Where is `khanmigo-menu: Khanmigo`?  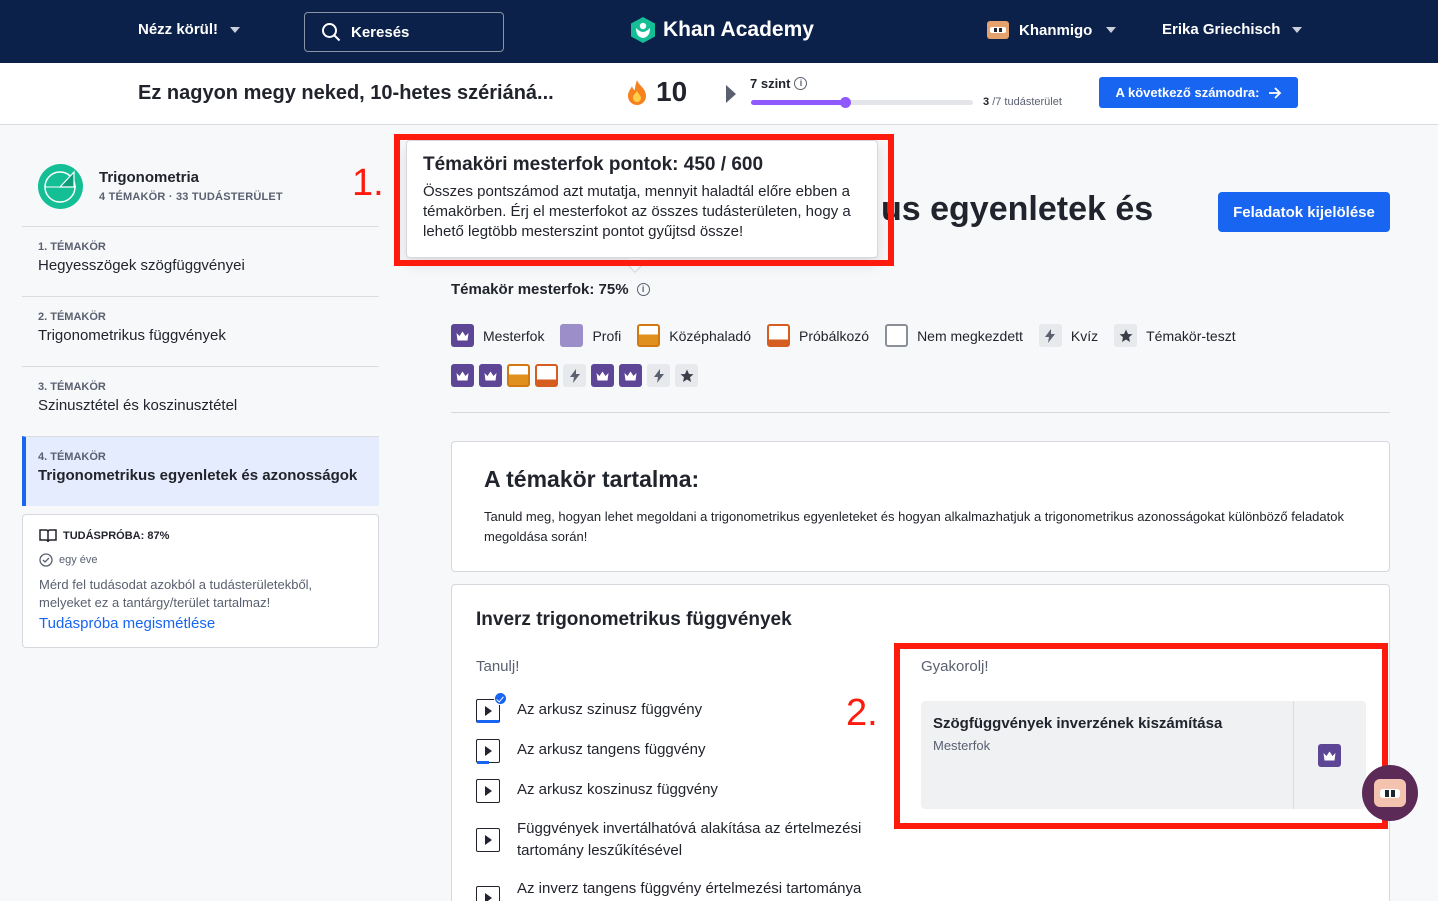 khanmigo-menu: Khanmigo is located at coordinates (1052, 30).